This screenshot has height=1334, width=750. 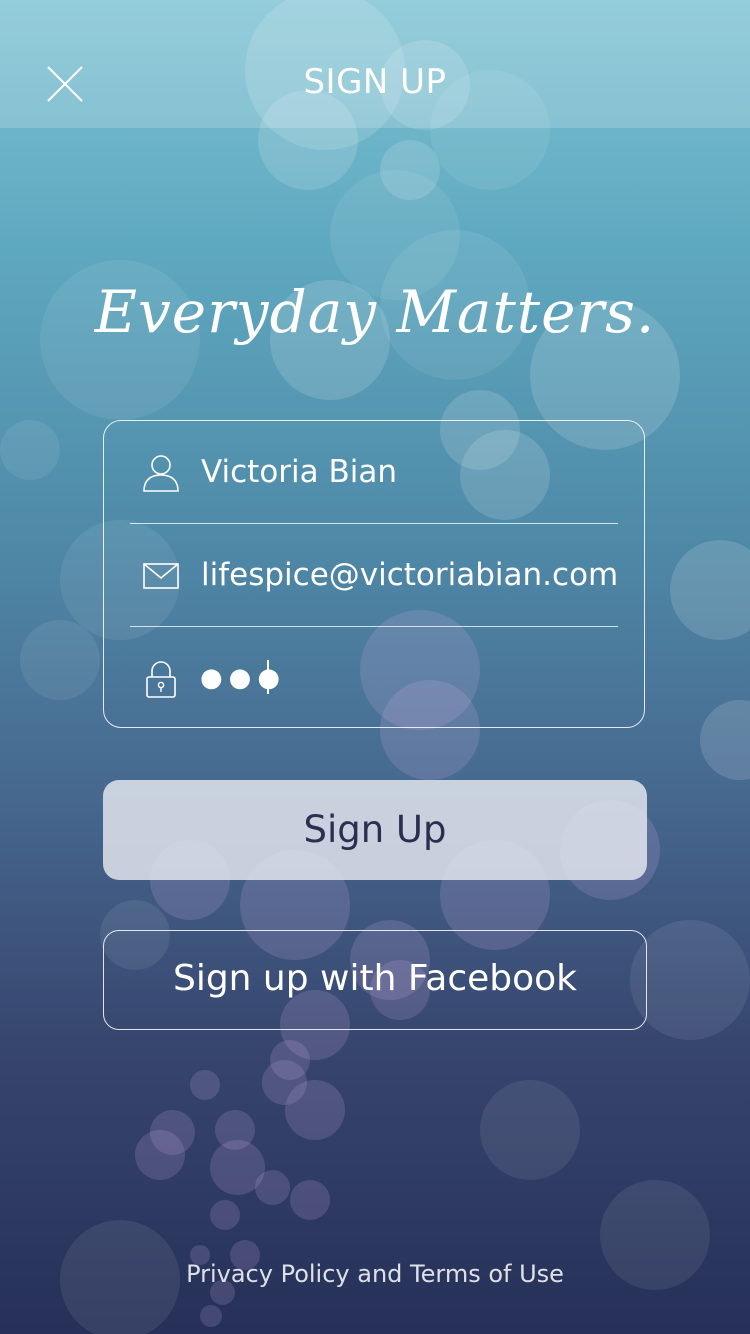 I want to click on text-cursor, so click(x=268, y=677).